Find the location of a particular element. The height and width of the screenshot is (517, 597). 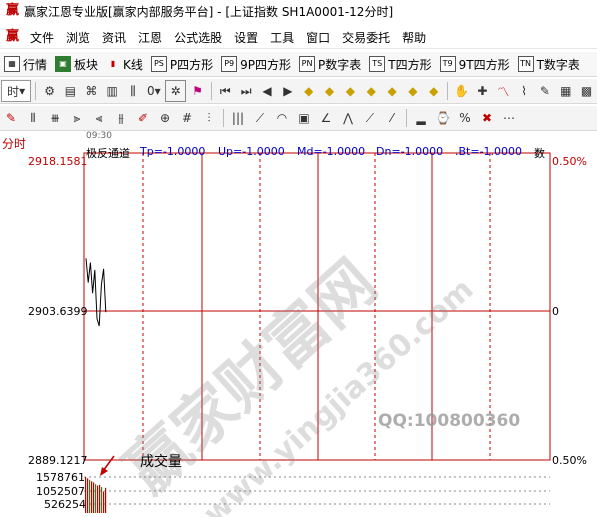

grid-lines-icon: ⫴ is located at coordinates (33, 118).